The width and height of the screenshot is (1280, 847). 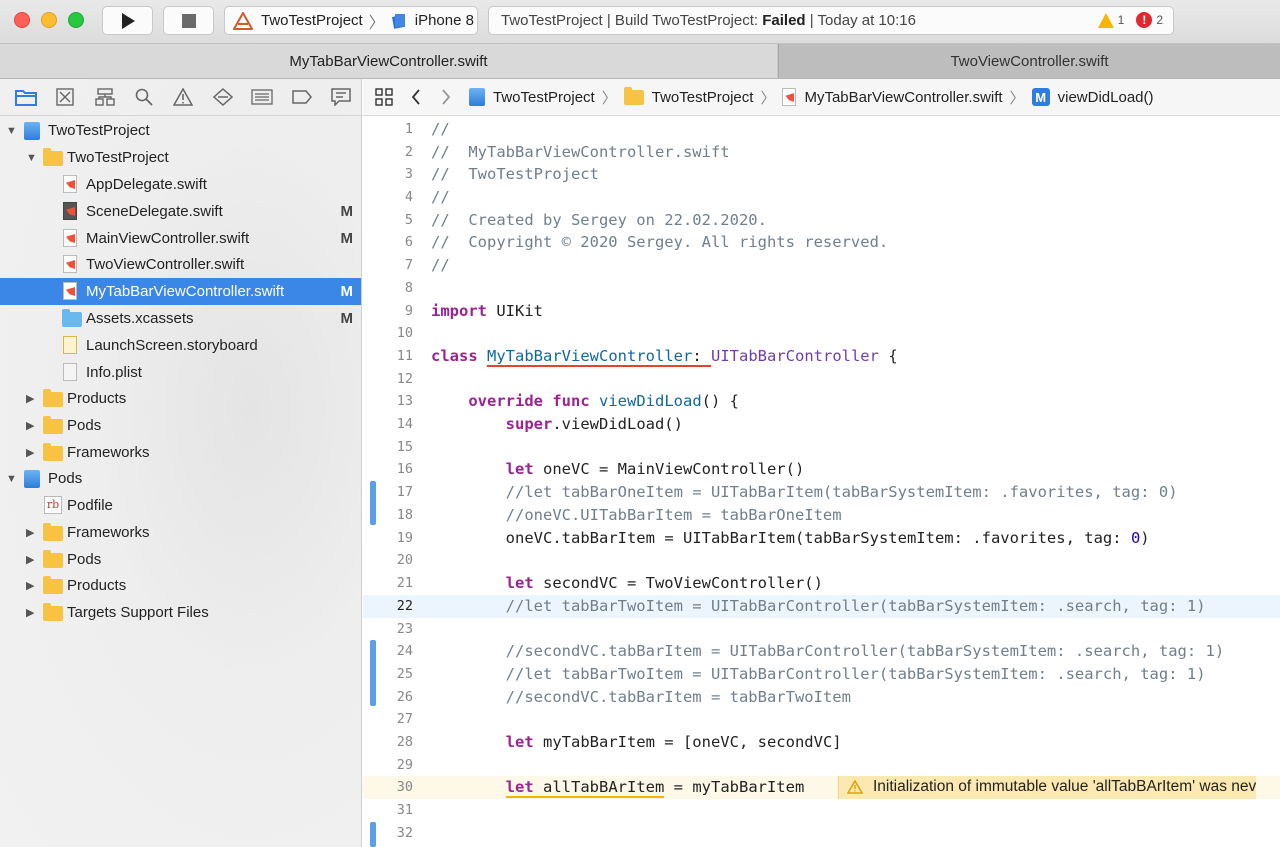 What do you see at coordinates (180, 398) in the screenshot?
I see `tree-item-products: ▶ Products` at bounding box center [180, 398].